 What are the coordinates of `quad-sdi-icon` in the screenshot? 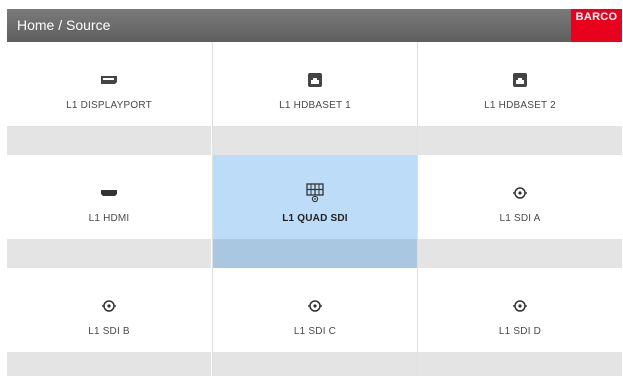 It's located at (315, 193).